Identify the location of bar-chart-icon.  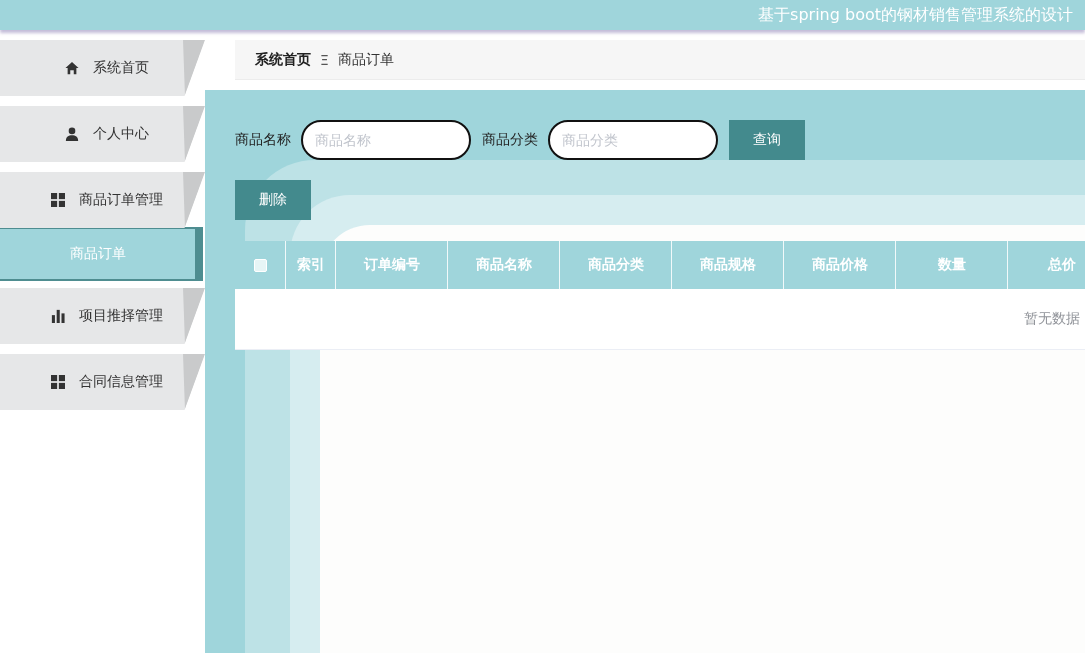
(57, 316).